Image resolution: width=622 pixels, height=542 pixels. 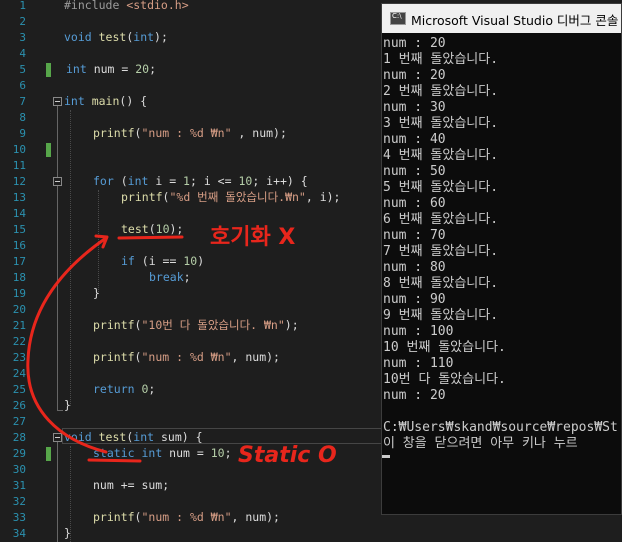 What do you see at coordinates (414, 171) in the screenshot?
I see `console-line: num : 50` at bounding box center [414, 171].